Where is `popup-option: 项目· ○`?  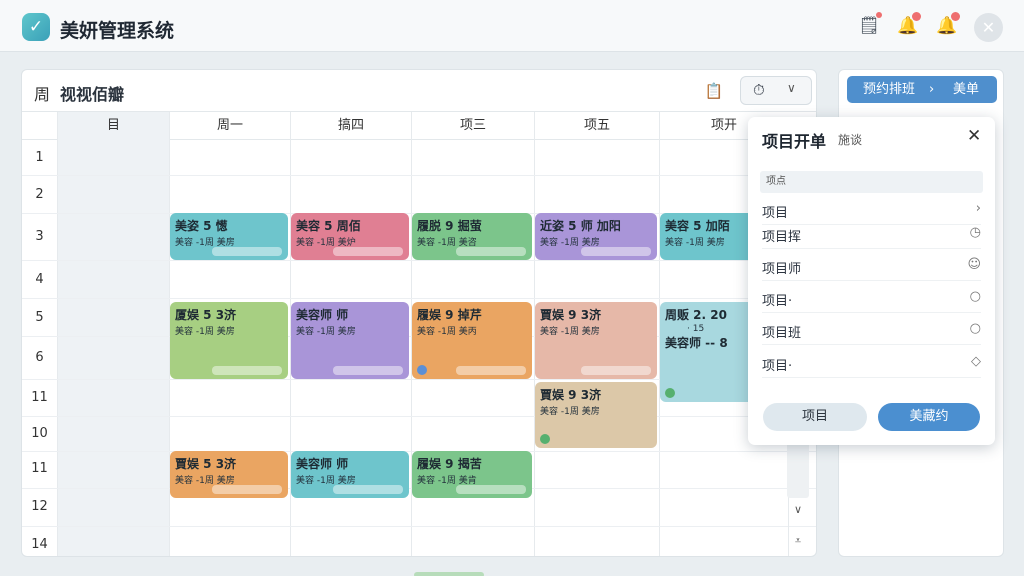 popup-option: 项目· ○ is located at coordinates (871, 298).